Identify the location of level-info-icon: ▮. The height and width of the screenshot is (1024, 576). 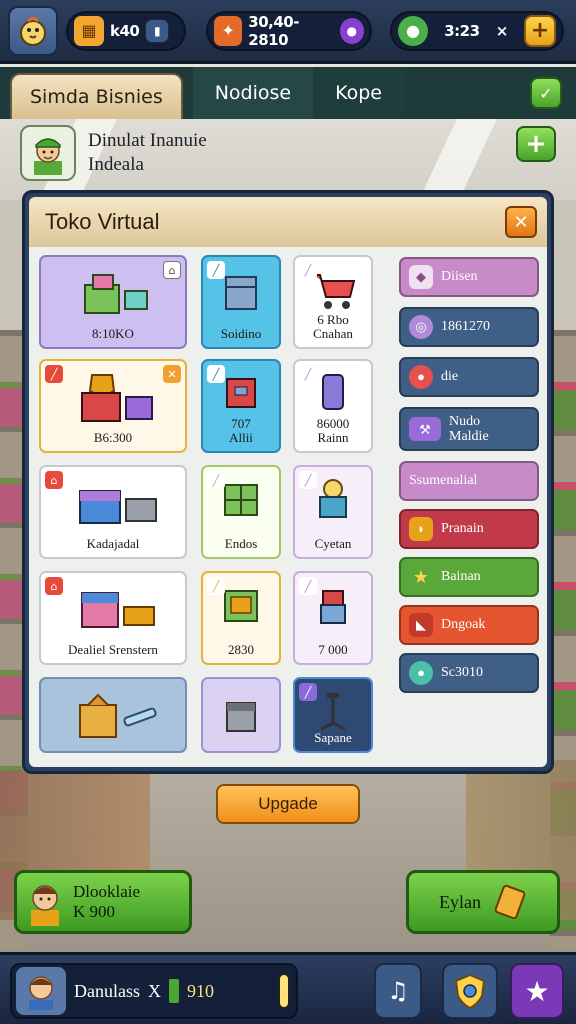
(157, 30).